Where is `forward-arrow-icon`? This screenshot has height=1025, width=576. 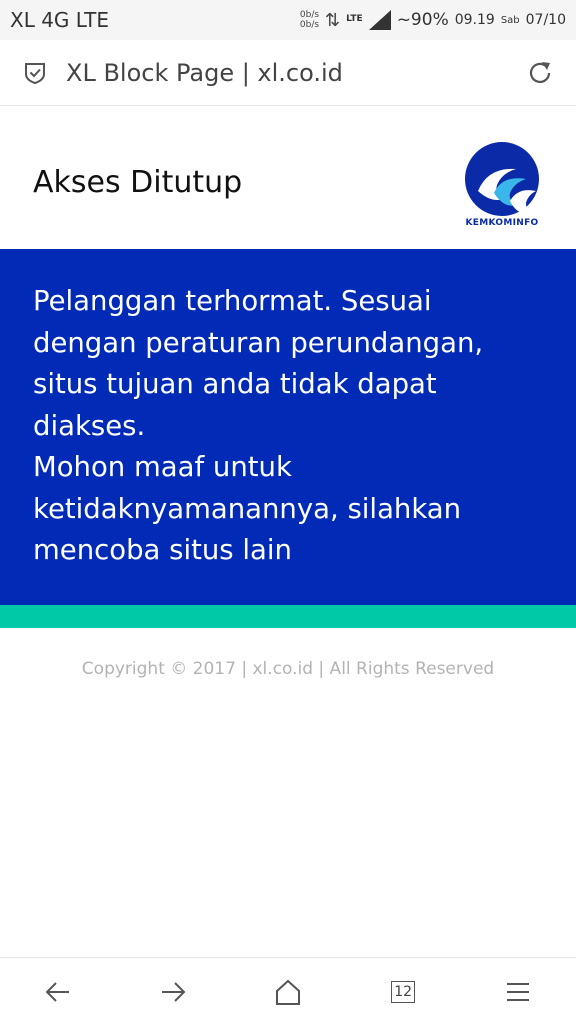
forward-arrow-icon is located at coordinates (173, 991).